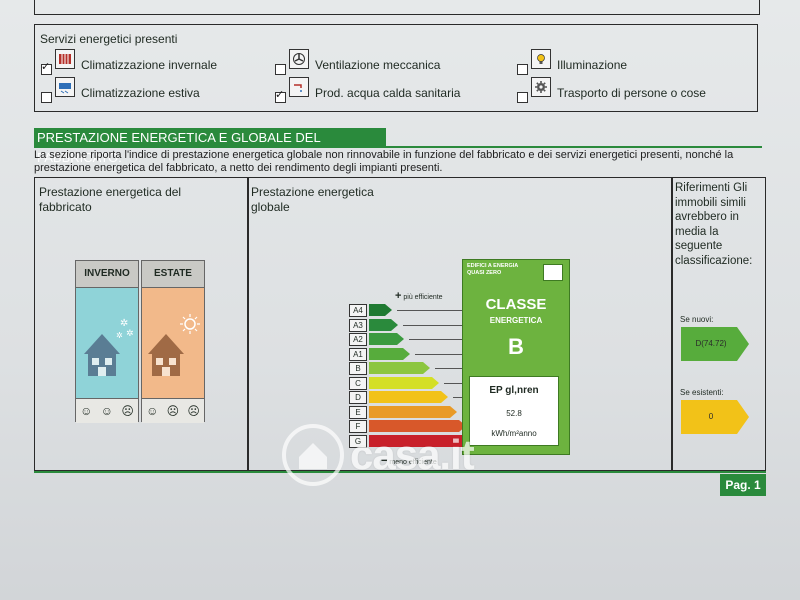 The image size is (800, 600). What do you see at coordinates (541, 59) in the screenshot?
I see `lightbulb-icon` at bounding box center [541, 59].